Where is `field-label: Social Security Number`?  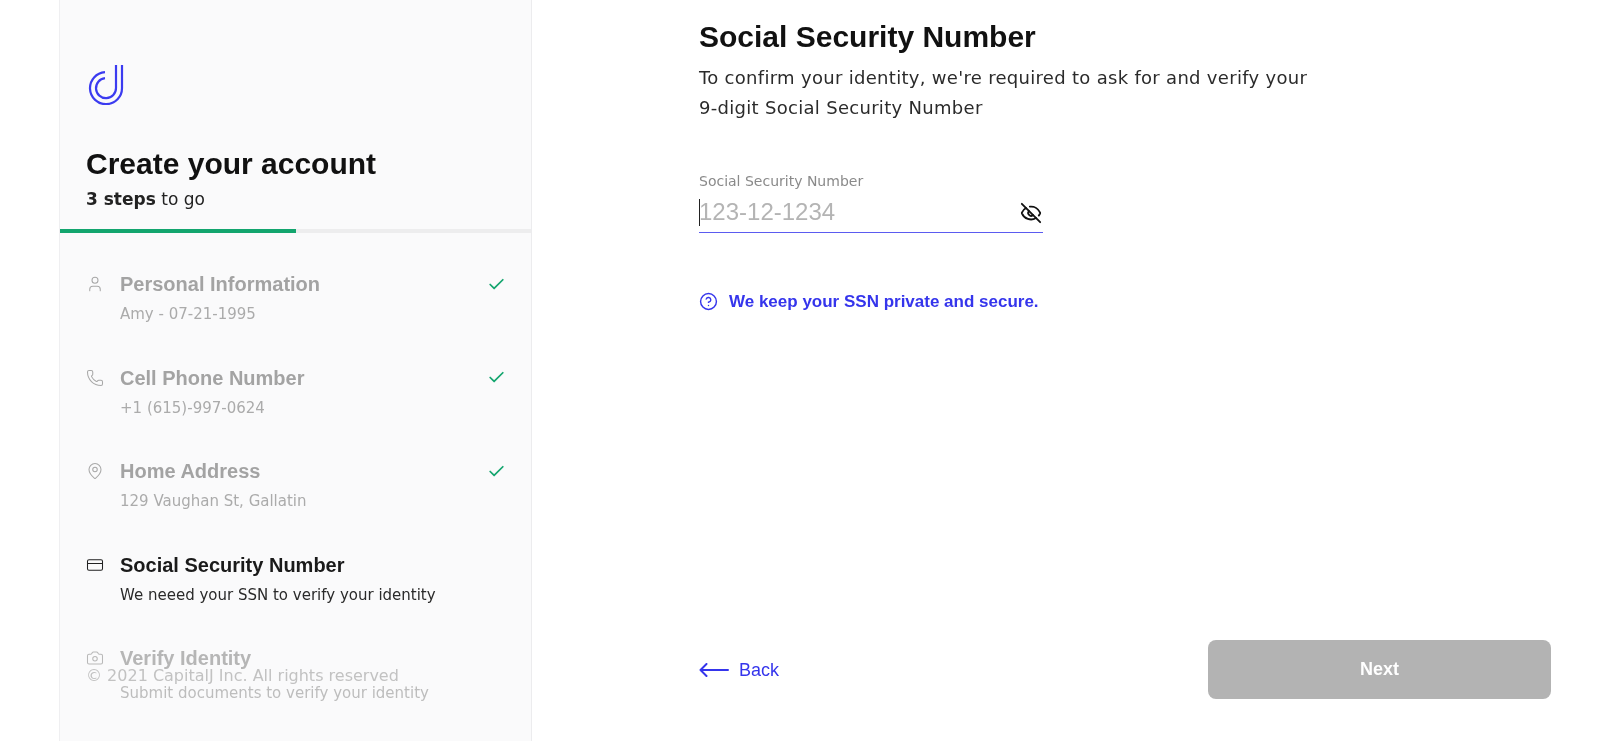 field-label: Social Security Number is located at coordinates (781, 181).